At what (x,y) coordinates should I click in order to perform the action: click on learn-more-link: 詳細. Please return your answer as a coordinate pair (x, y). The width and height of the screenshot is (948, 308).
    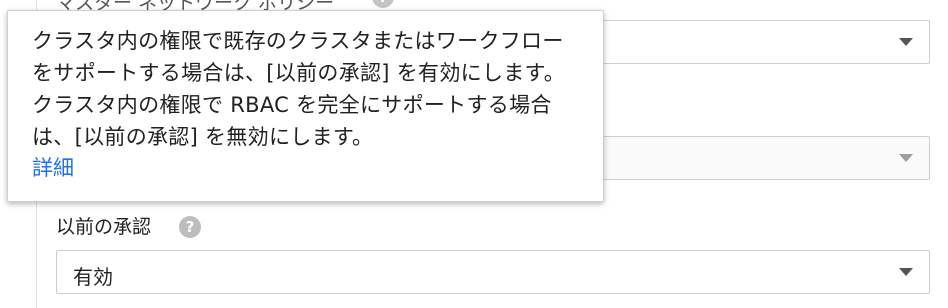
    Looking at the image, I should click on (53, 168).